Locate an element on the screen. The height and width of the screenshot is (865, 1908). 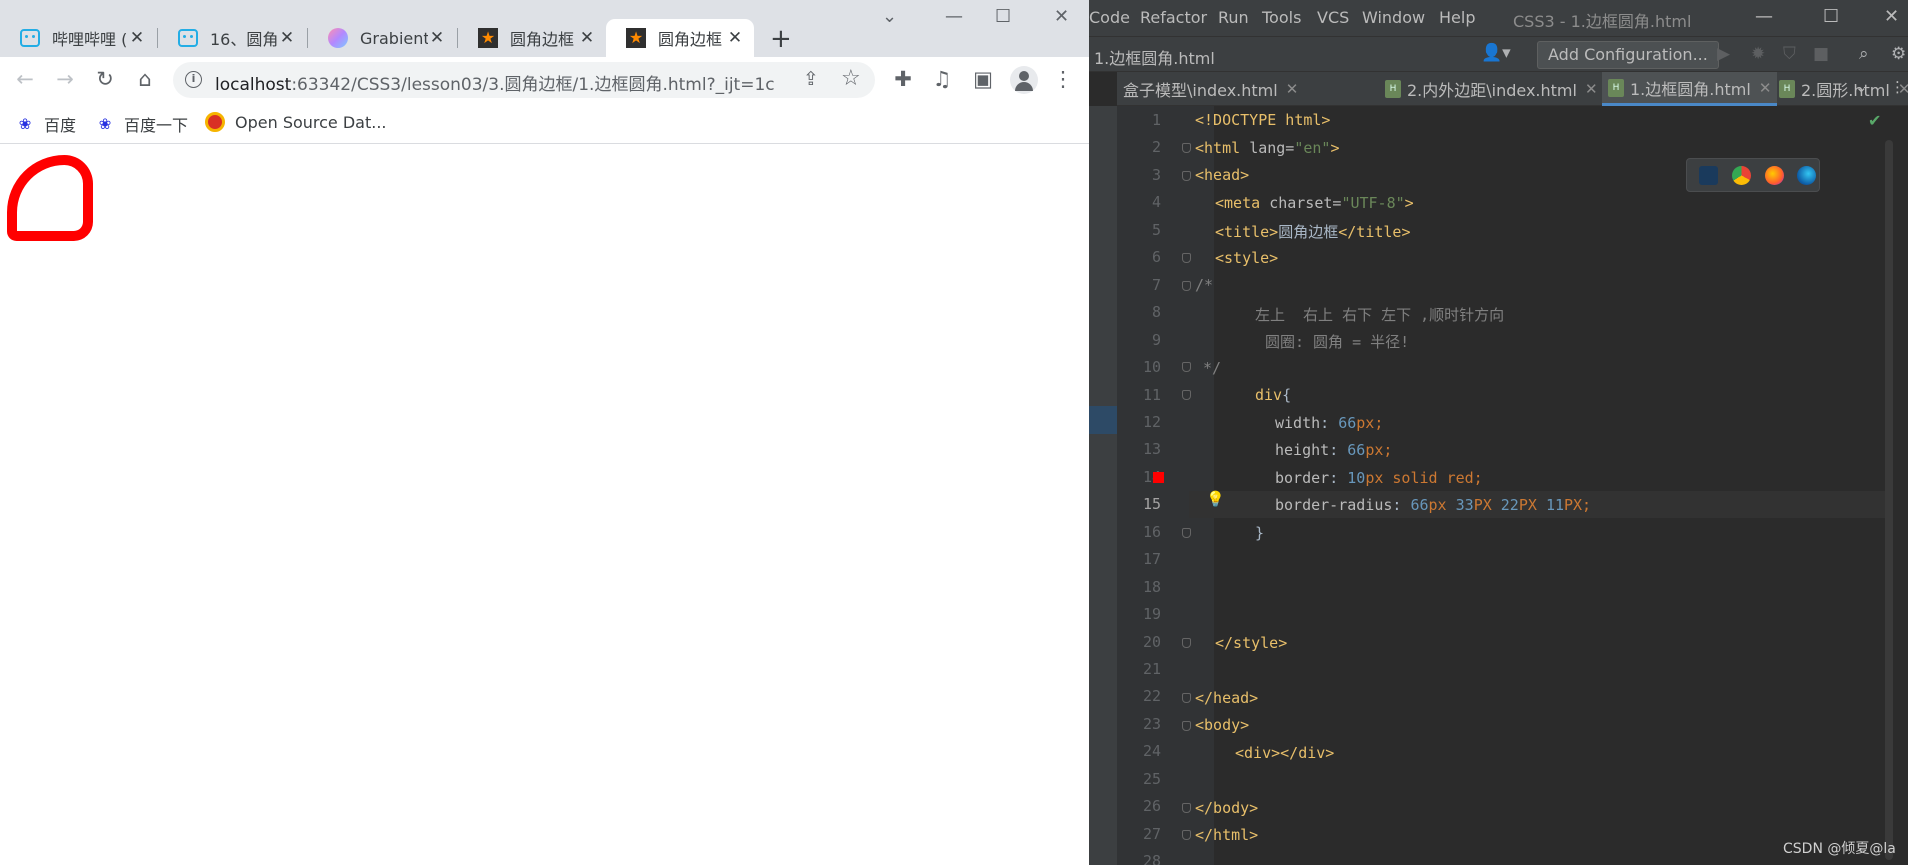
color-swatch-red is located at coordinates (1158, 477).